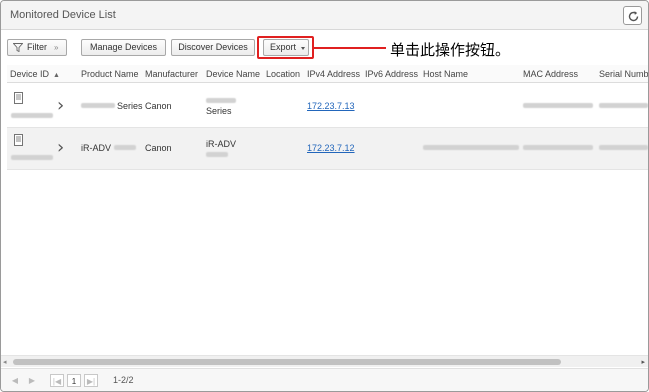  Describe the element at coordinates (56, 47) in the screenshot. I see `filter-dropdown-icon: »` at that location.